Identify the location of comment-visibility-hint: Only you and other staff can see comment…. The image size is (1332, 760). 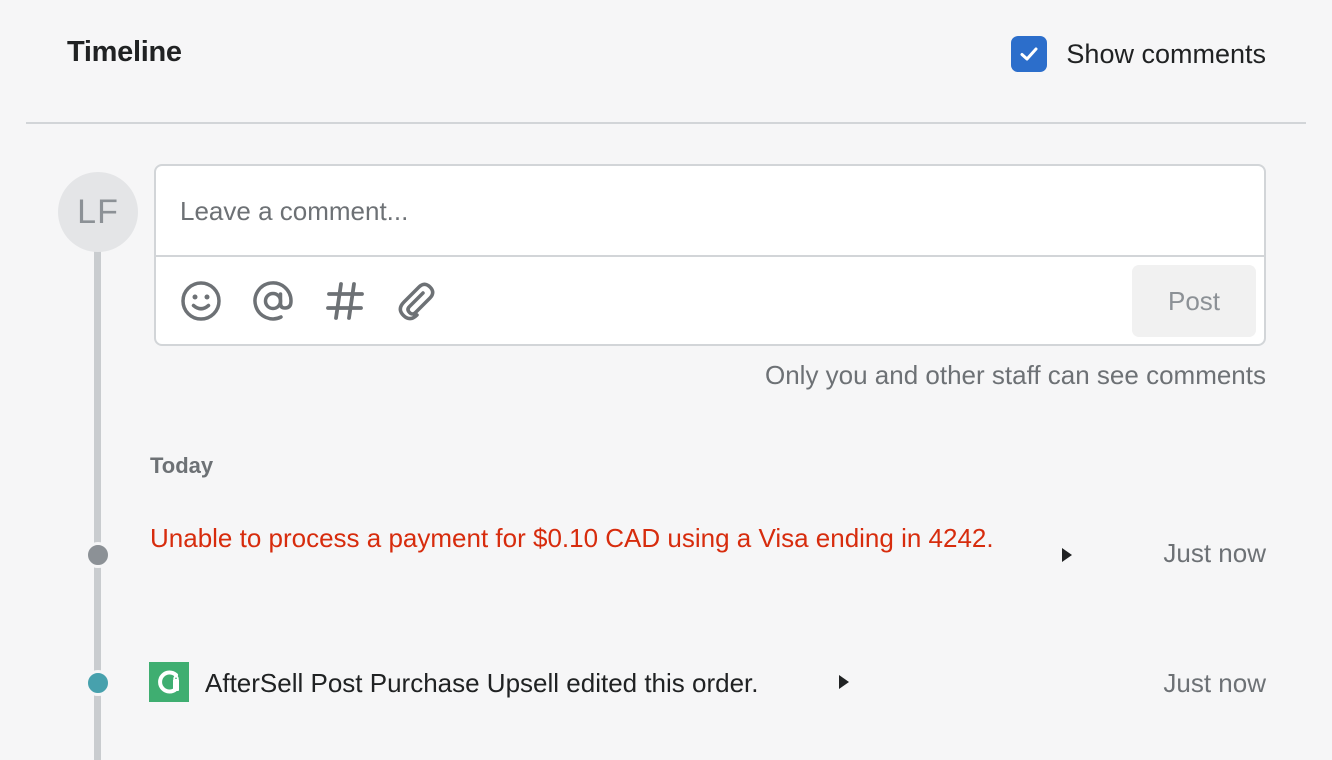
(1015, 375).